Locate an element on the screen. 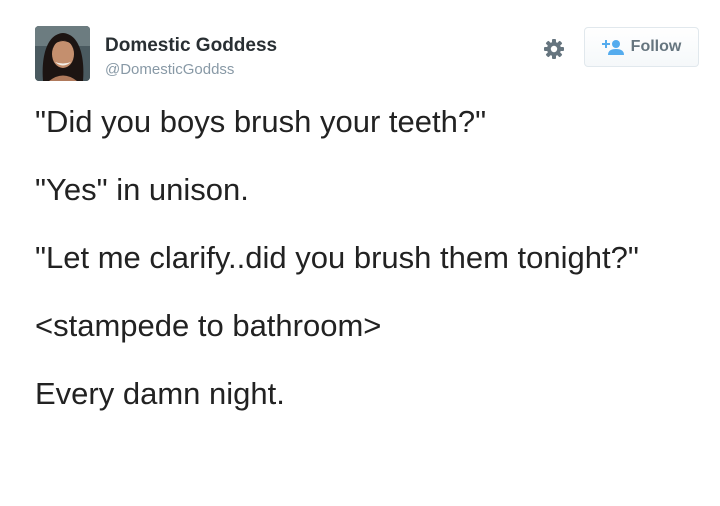  tweet-line: <stampede to bathroom> is located at coordinates (208, 325).